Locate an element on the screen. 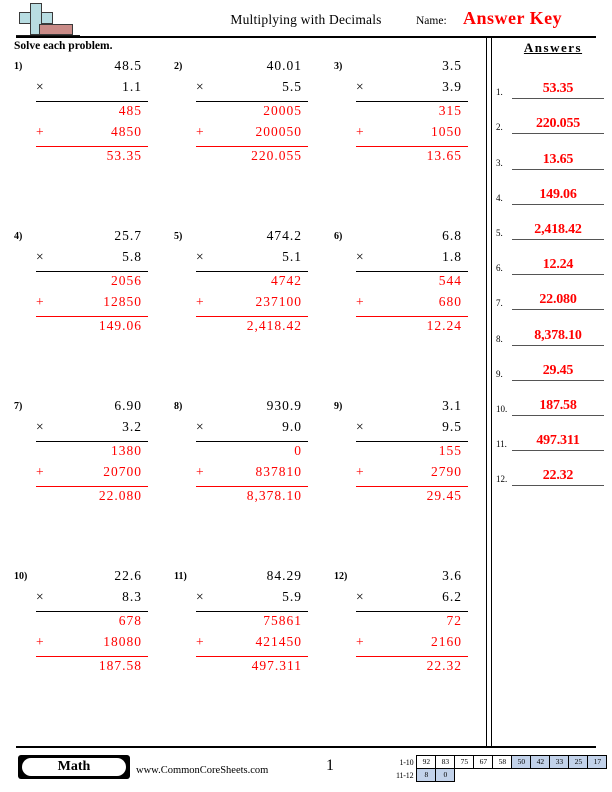 This screenshot has width=612, height=792. final-answer-value: 187.58 is located at coordinates (120, 665).